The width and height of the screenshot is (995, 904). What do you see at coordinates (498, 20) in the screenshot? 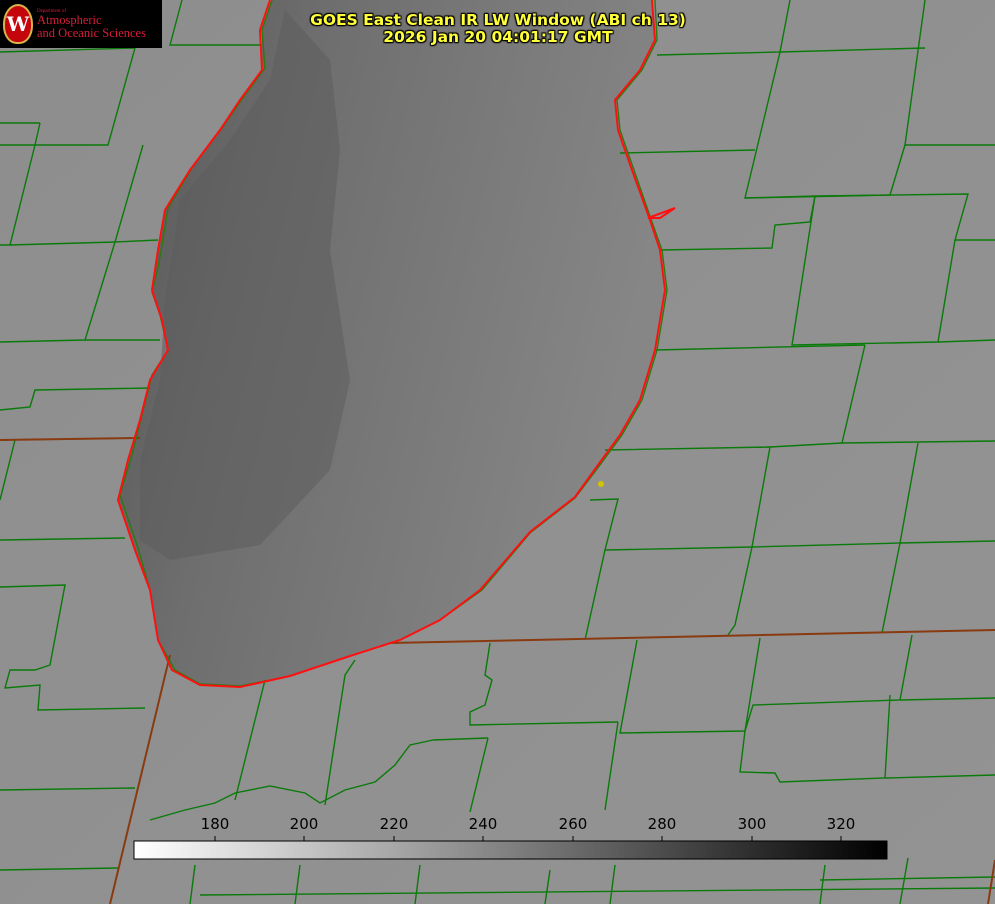
I see `title-product: GOES East Clean IR LW Window (ABI ch 13)` at bounding box center [498, 20].